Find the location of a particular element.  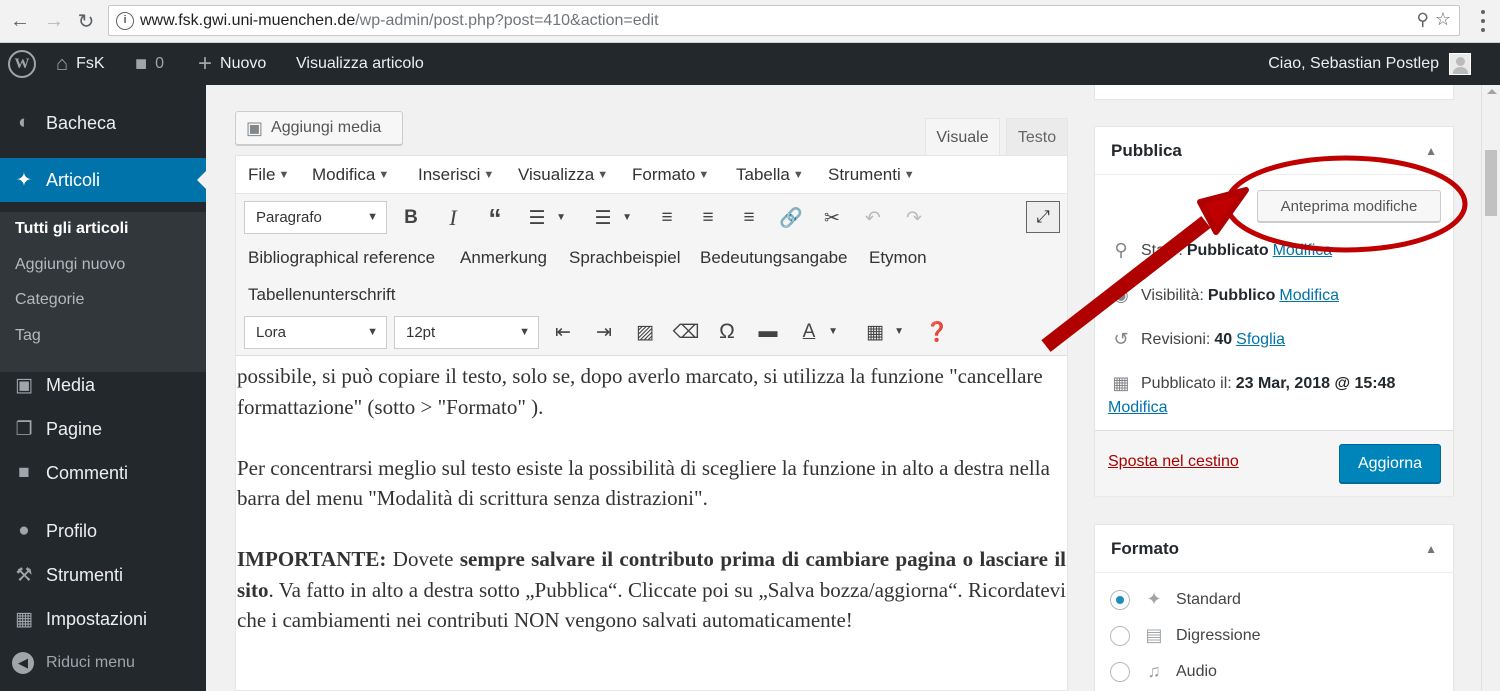

browser-menu-icon is located at coordinates (1483, 21).